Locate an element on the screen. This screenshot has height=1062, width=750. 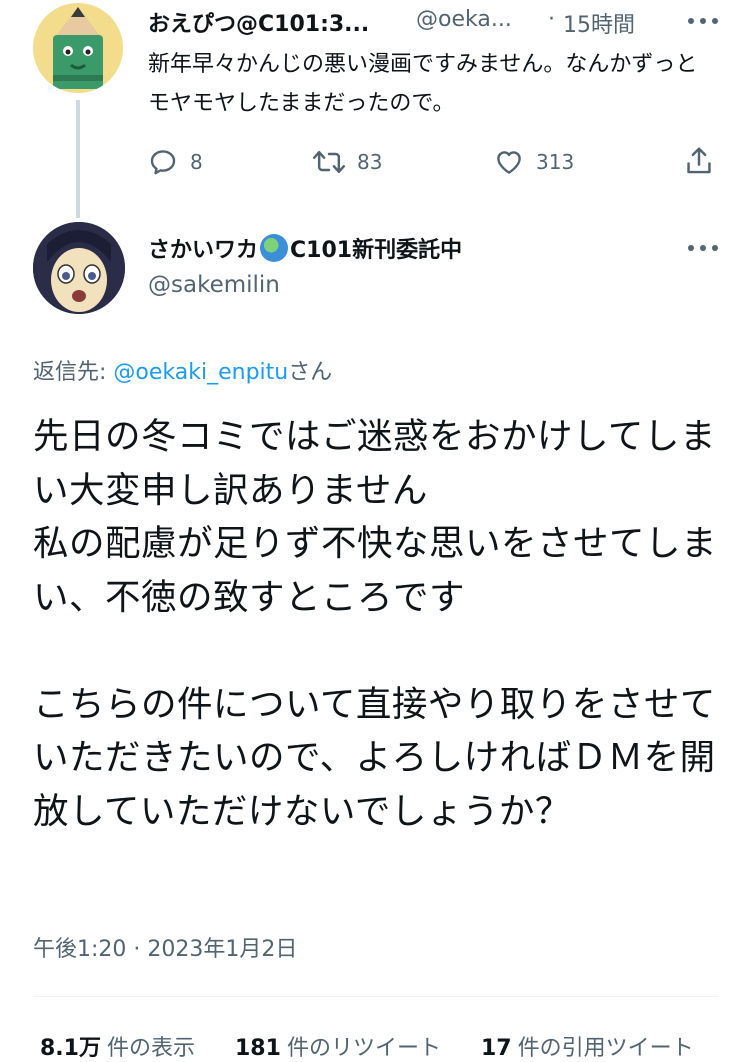
stat-views: 8.1万 件の表示 is located at coordinates (117, 1046).